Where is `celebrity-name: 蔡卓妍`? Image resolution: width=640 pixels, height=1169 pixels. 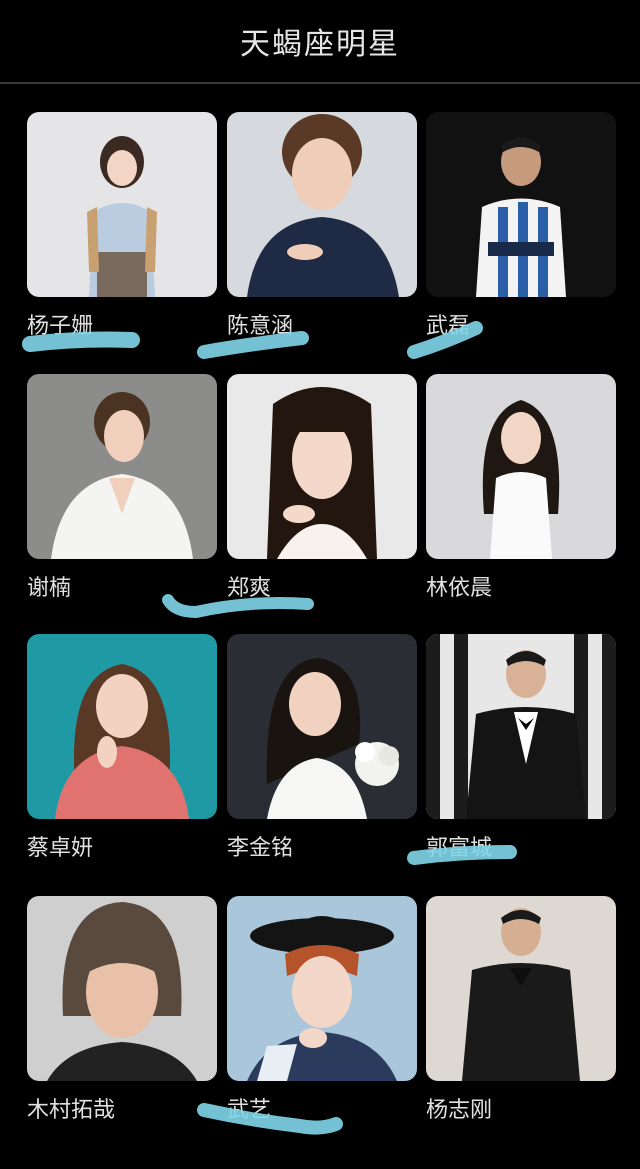 celebrity-name: 蔡卓妍 is located at coordinates (60, 848).